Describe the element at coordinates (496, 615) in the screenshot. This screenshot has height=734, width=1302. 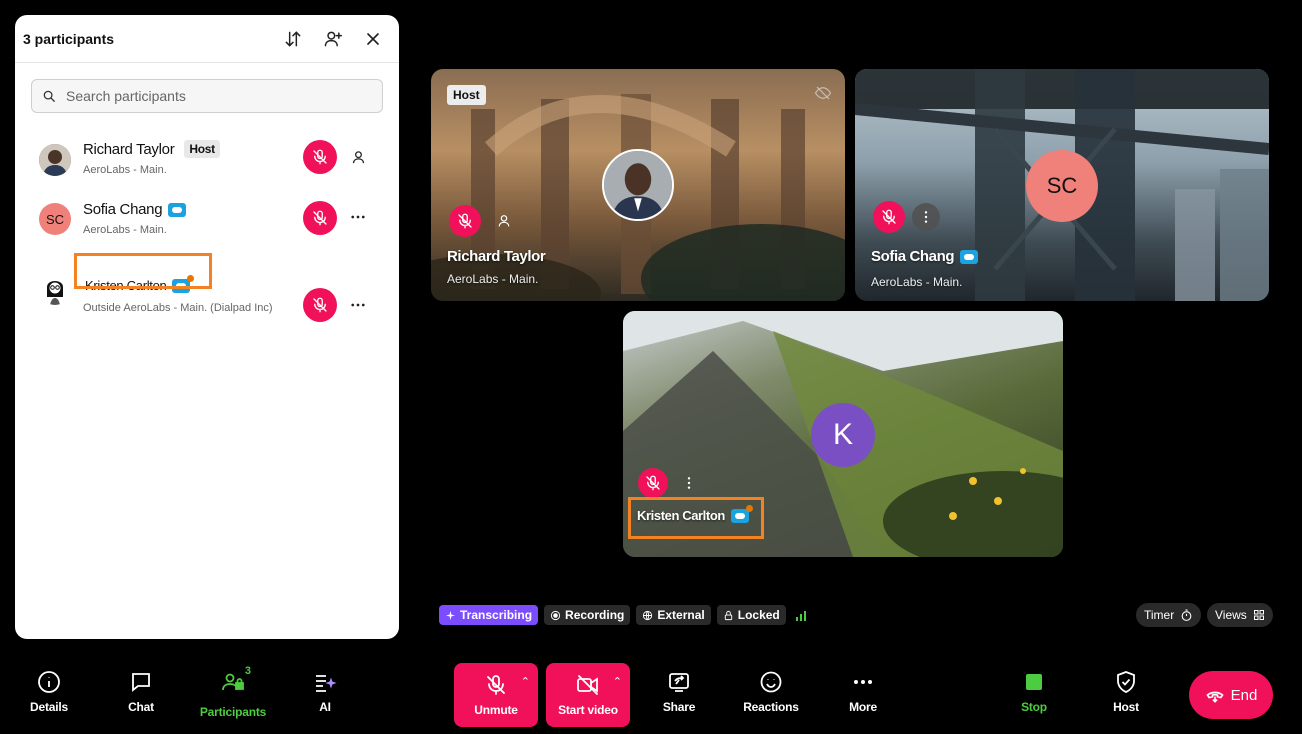
I see `transcribing-label: Transcribing` at that location.